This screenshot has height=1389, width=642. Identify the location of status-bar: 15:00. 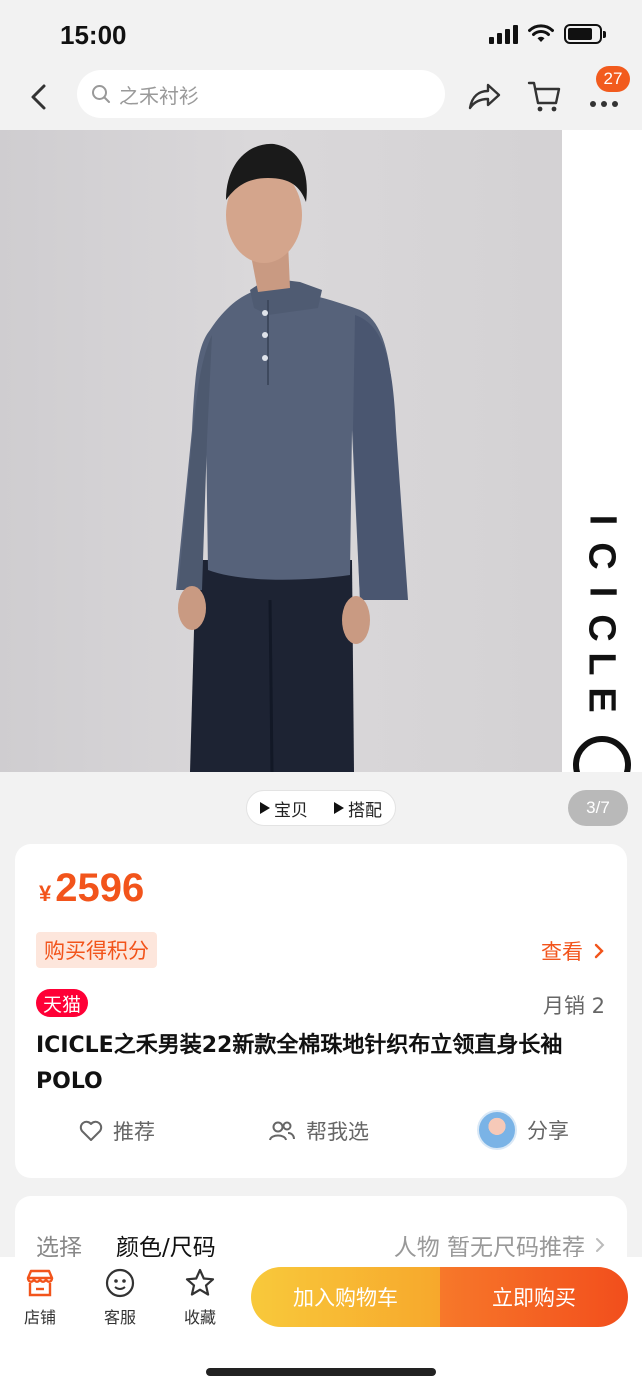
(321, 33).